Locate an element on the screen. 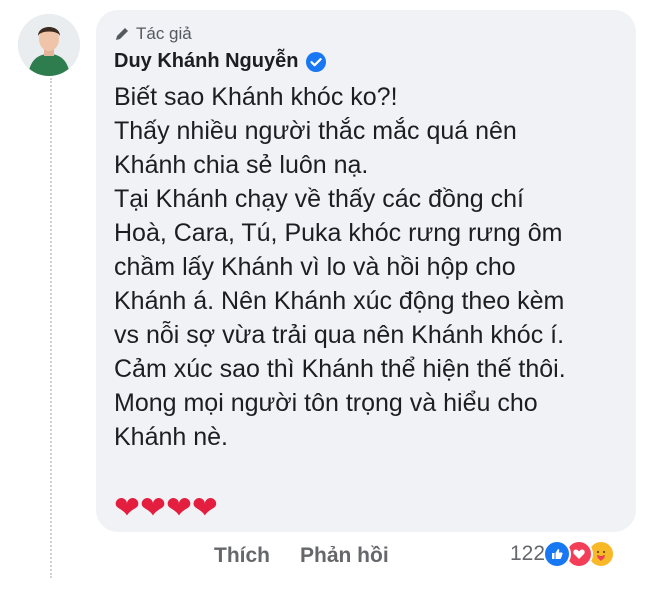 This screenshot has width=650, height=592. comment-line: Khánh nè. is located at coordinates (171, 437).